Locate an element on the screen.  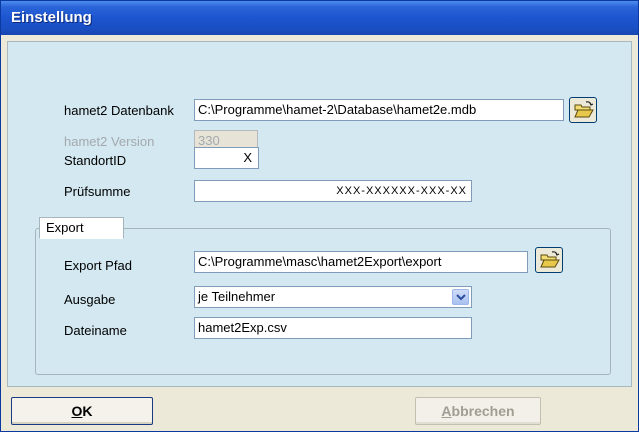
dateiname-label: Dateiname is located at coordinates (95, 330).